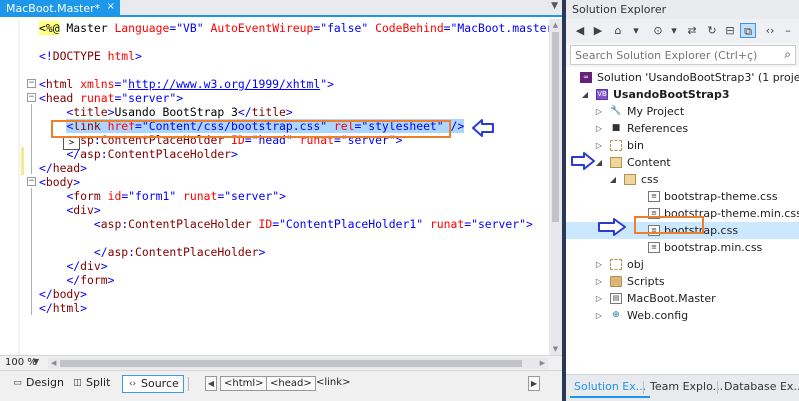 This screenshot has height=401, width=799. What do you see at coordinates (748, 30) in the screenshot?
I see `show-all-files-icon: ⧉` at bounding box center [748, 30].